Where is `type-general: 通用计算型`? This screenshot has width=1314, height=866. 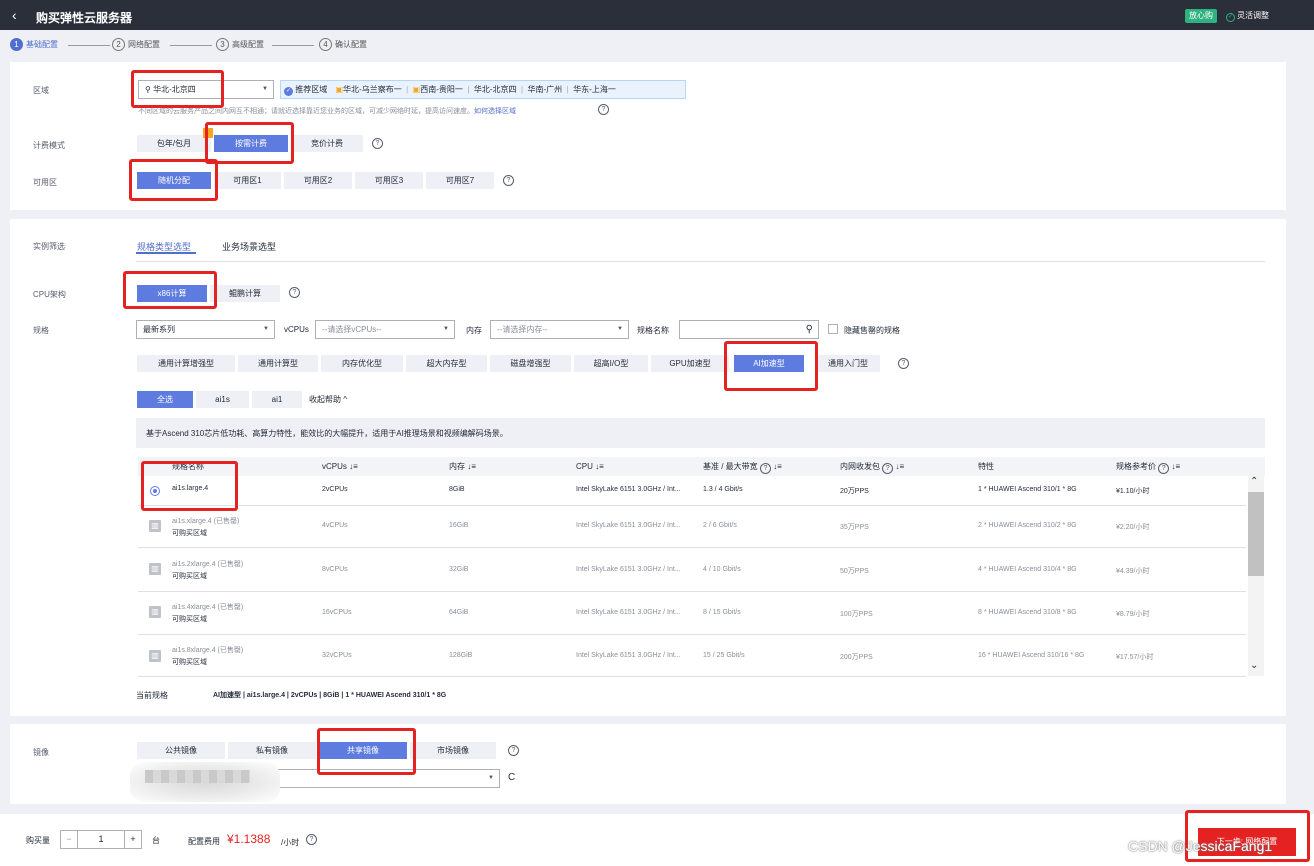 type-general: 通用计算型 is located at coordinates (278, 363).